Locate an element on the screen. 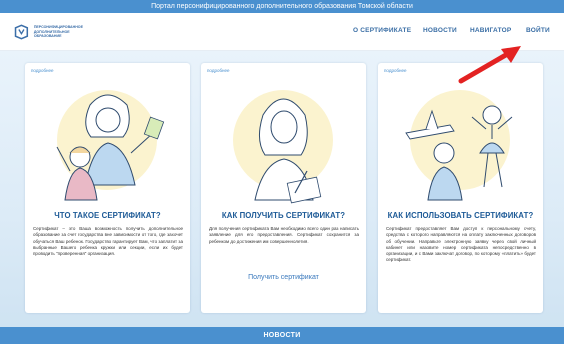  red-arrow-annotation is located at coordinates (489, 65).